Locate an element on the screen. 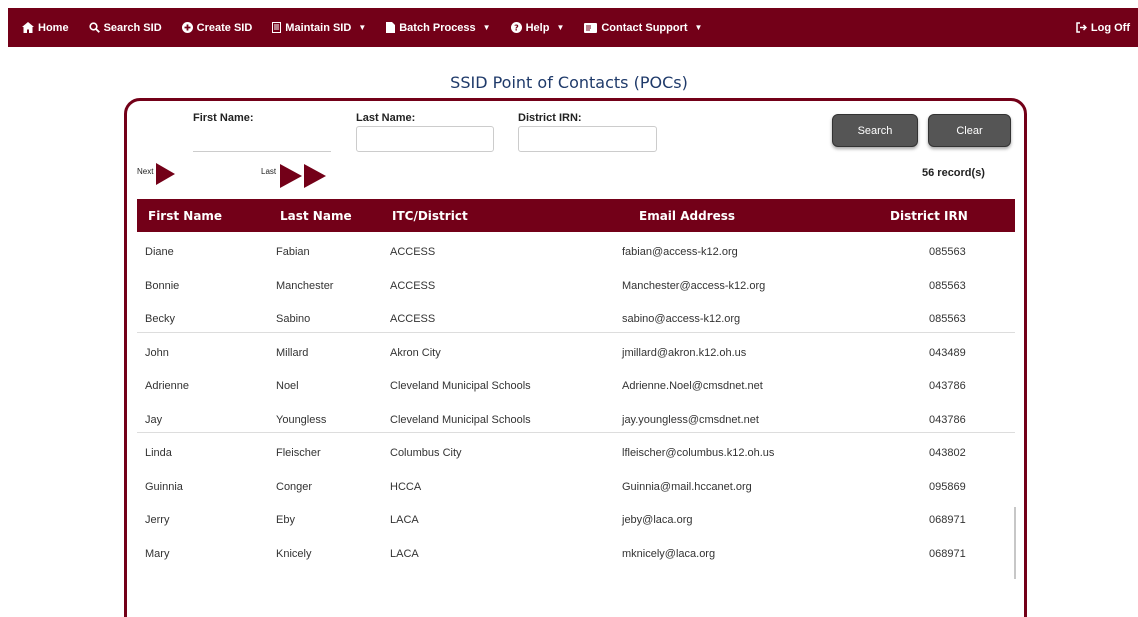 Image resolution: width=1138 pixels, height=617 pixels. nav-home: Home is located at coordinates (45, 28).